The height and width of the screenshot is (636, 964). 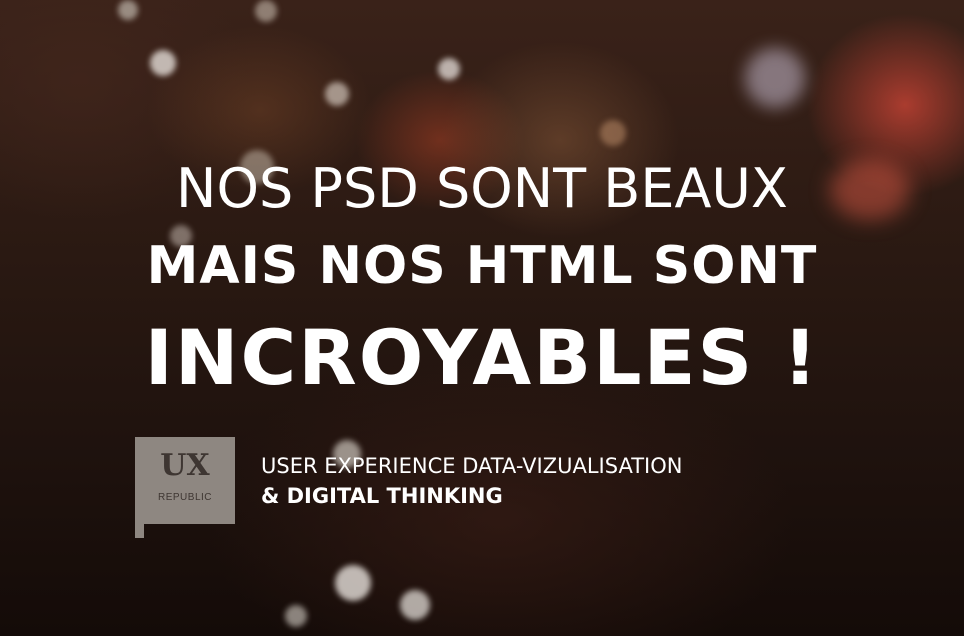 What do you see at coordinates (482, 188) in the screenshot?
I see `headline-line-1: NOS PSD SONT BEAUX` at bounding box center [482, 188].